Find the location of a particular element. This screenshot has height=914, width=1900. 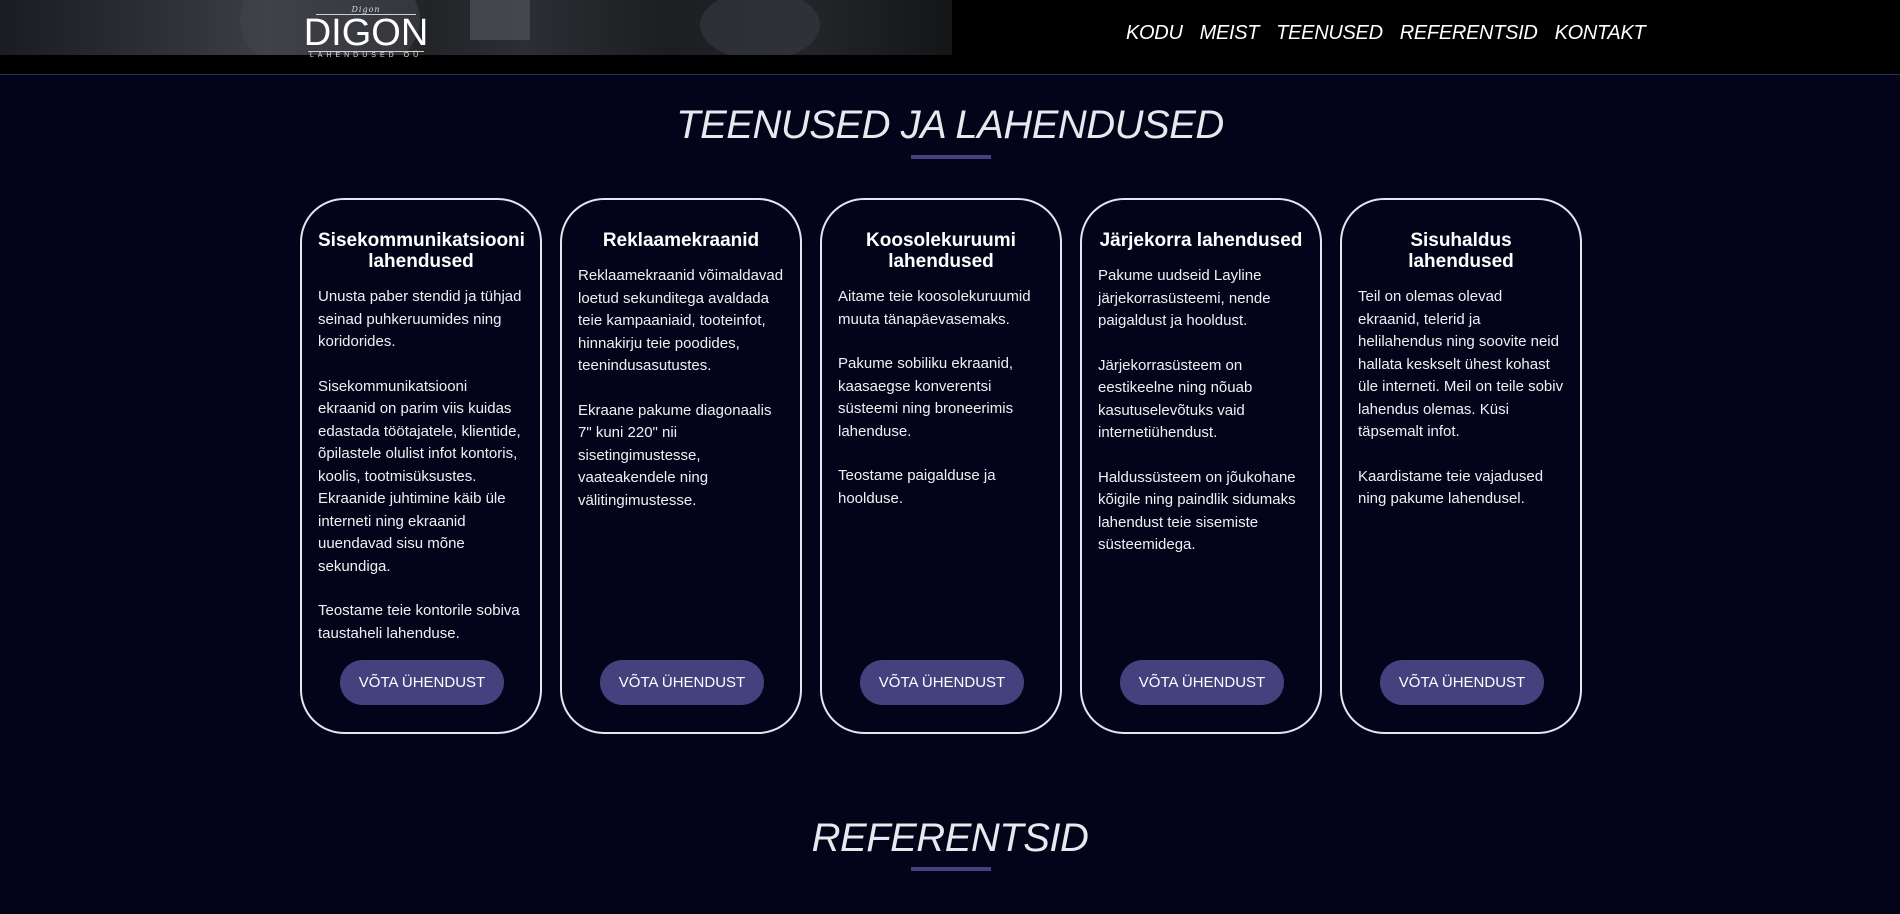

card-title: Järjekorra lahendused is located at coordinates (1201, 240).